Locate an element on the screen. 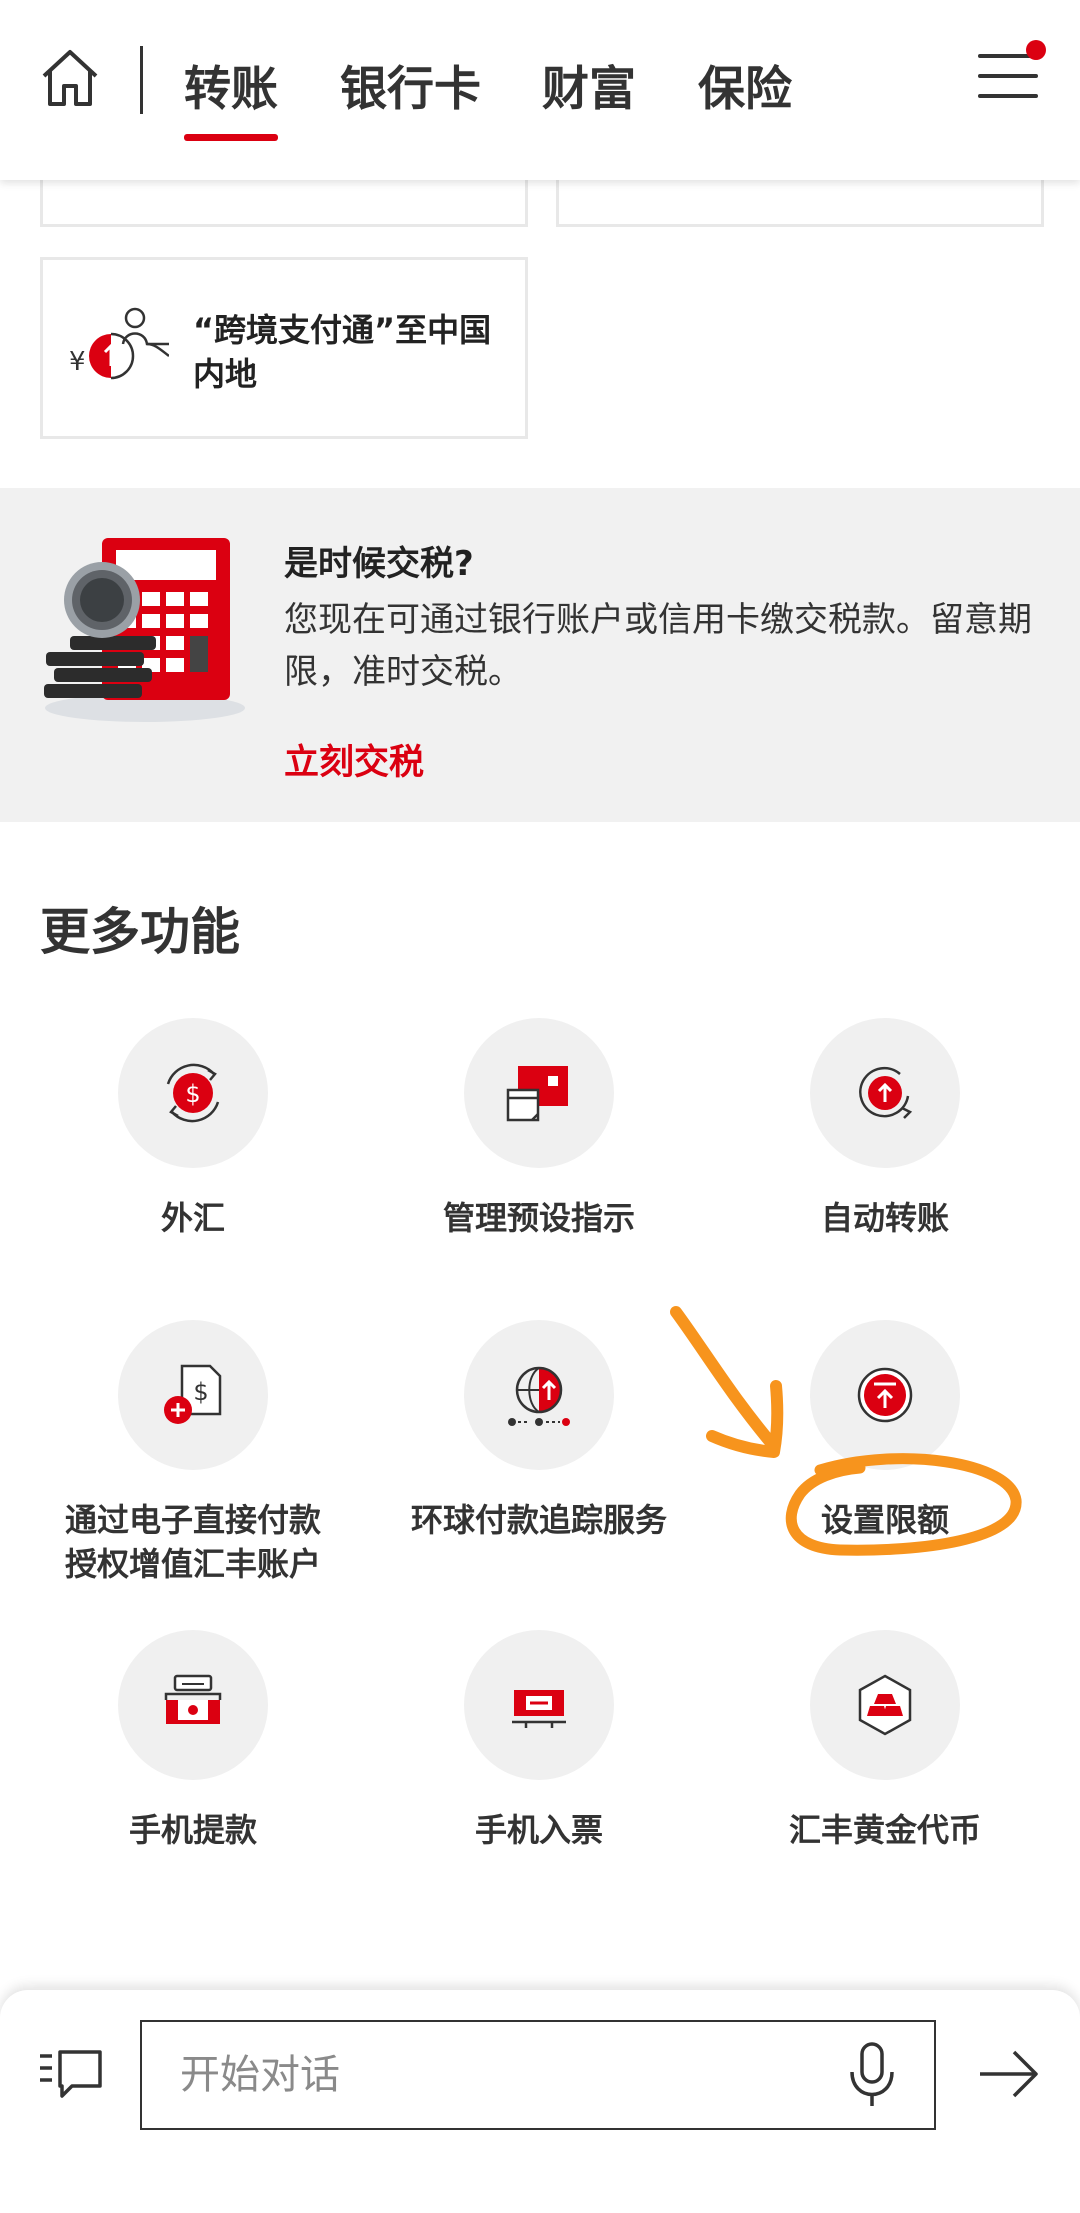 The width and height of the screenshot is (1080, 2213). feature-mobile-cash-withdrawal: 手机提款 is located at coordinates (193, 1741).